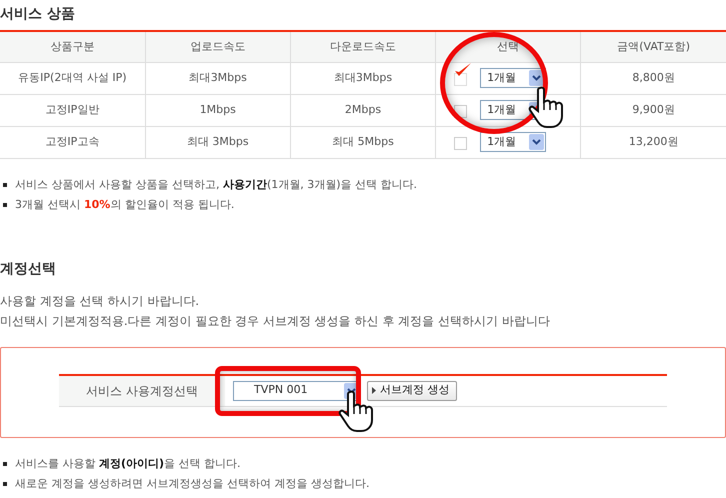 Image resolution: width=726 pixels, height=498 pixels. Describe the element at coordinates (217, 142) in the screenshot. I see `table-cell: 최대 3Mbps` at that location.